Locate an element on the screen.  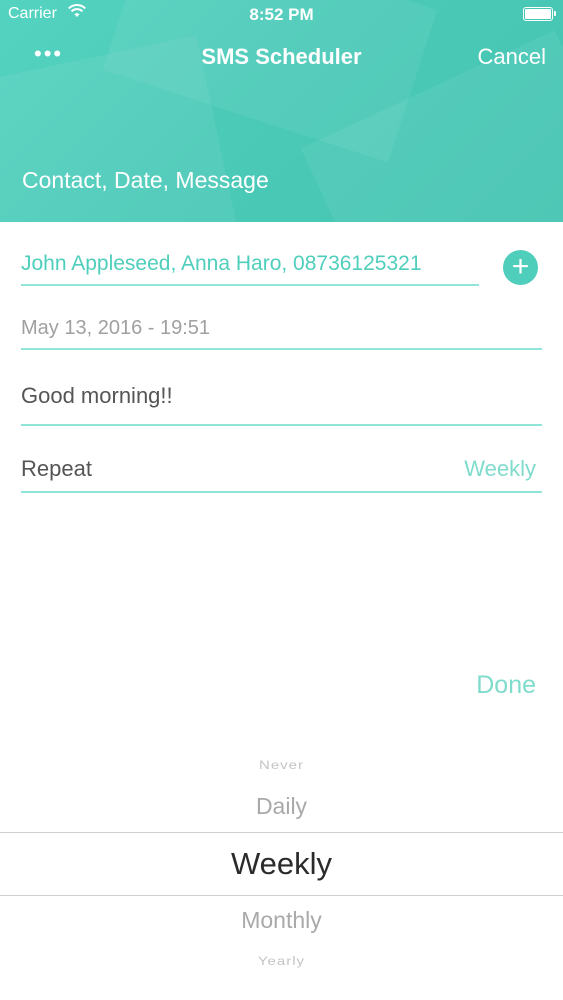
done-button: Done is located at coordinates (506, 685).